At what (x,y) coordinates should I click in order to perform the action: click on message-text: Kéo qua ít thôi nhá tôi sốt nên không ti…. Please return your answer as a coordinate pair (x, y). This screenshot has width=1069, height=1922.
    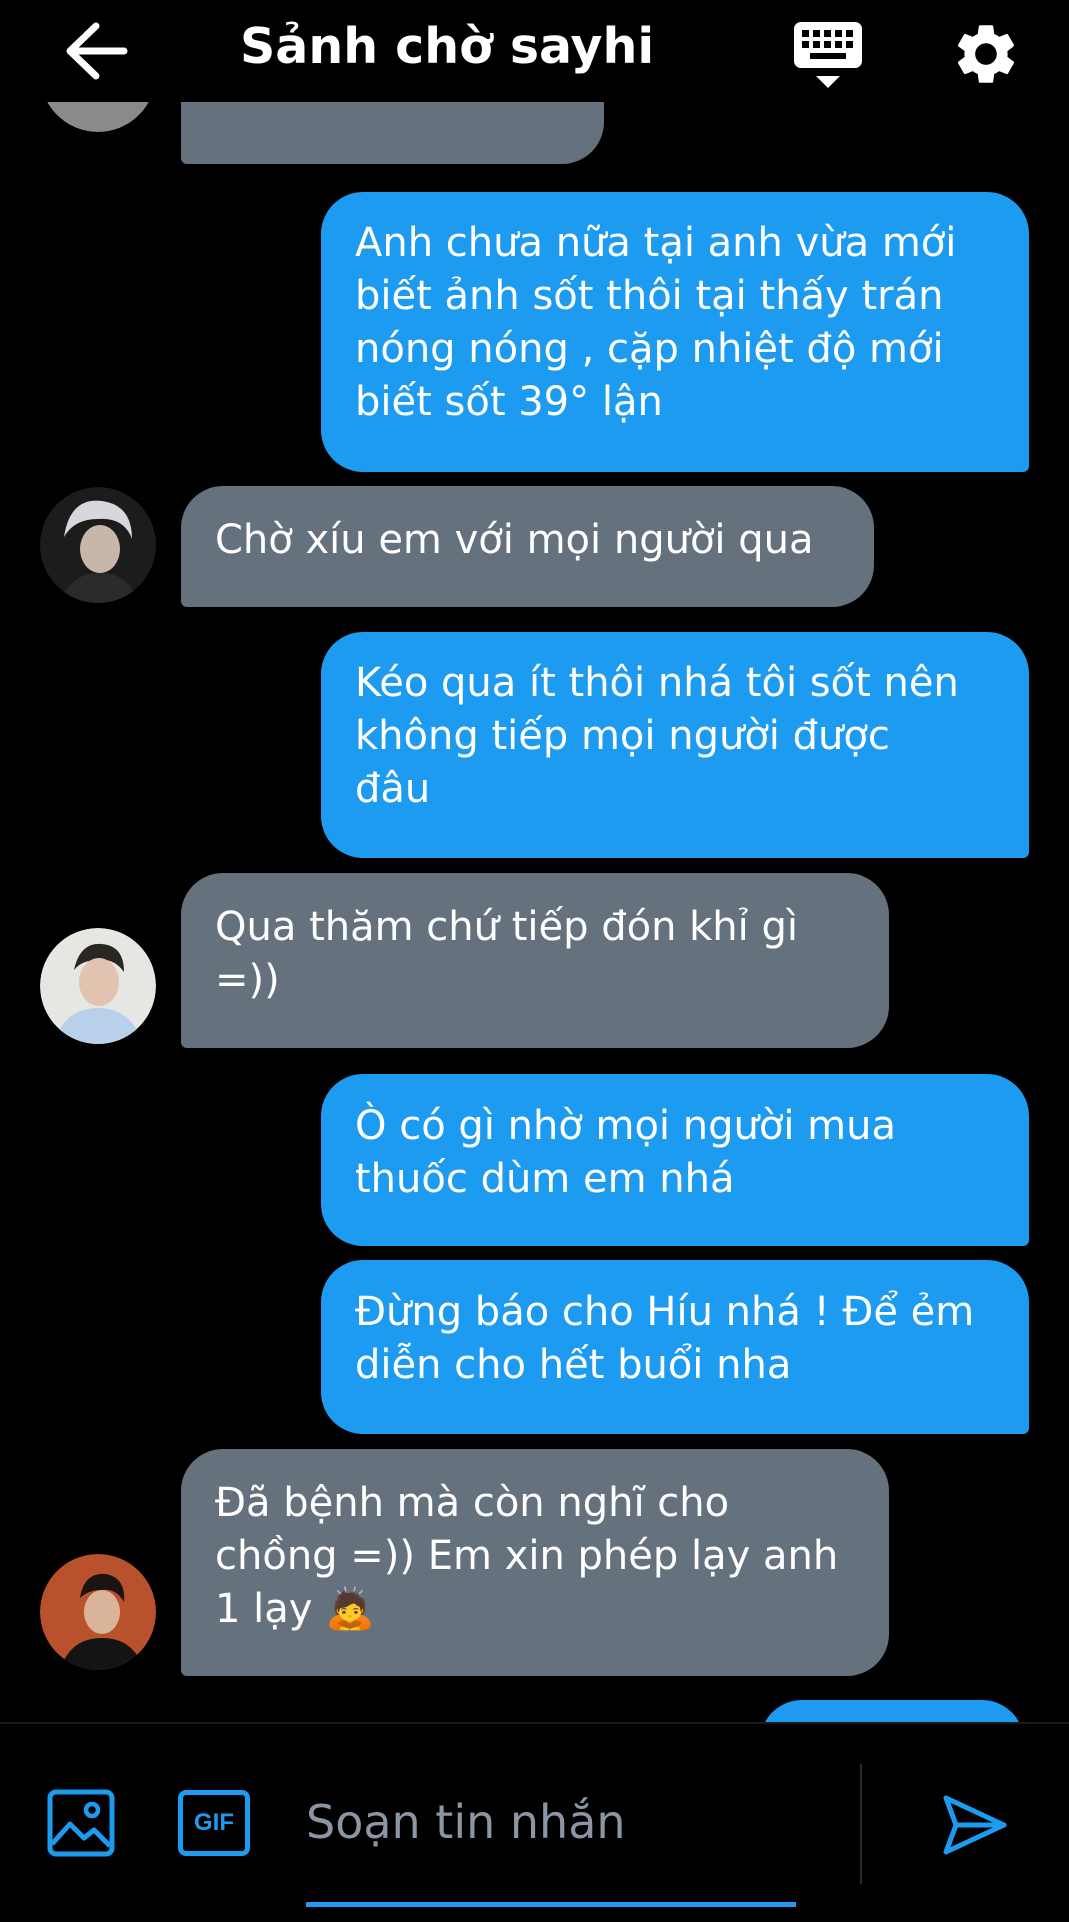
    Looking at the image, I should click on (657, 736).